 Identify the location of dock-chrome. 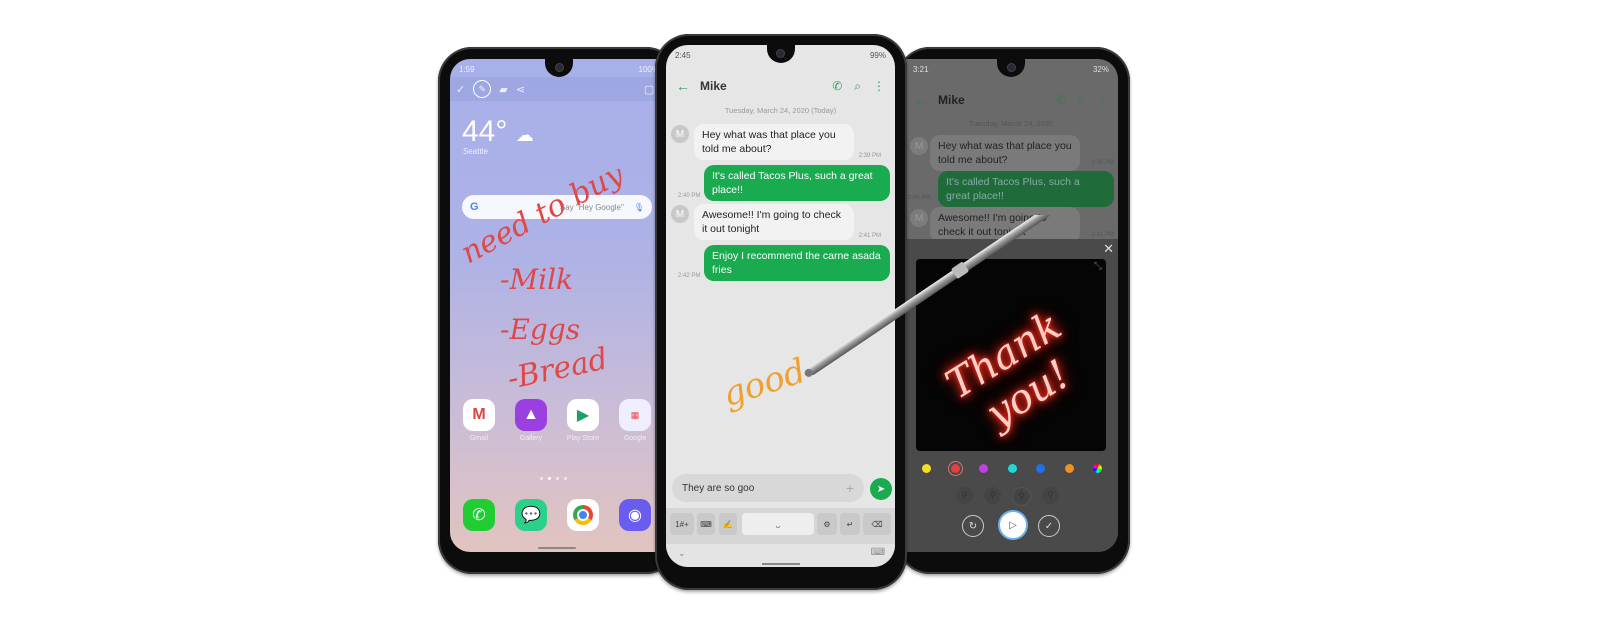
(583, 517).